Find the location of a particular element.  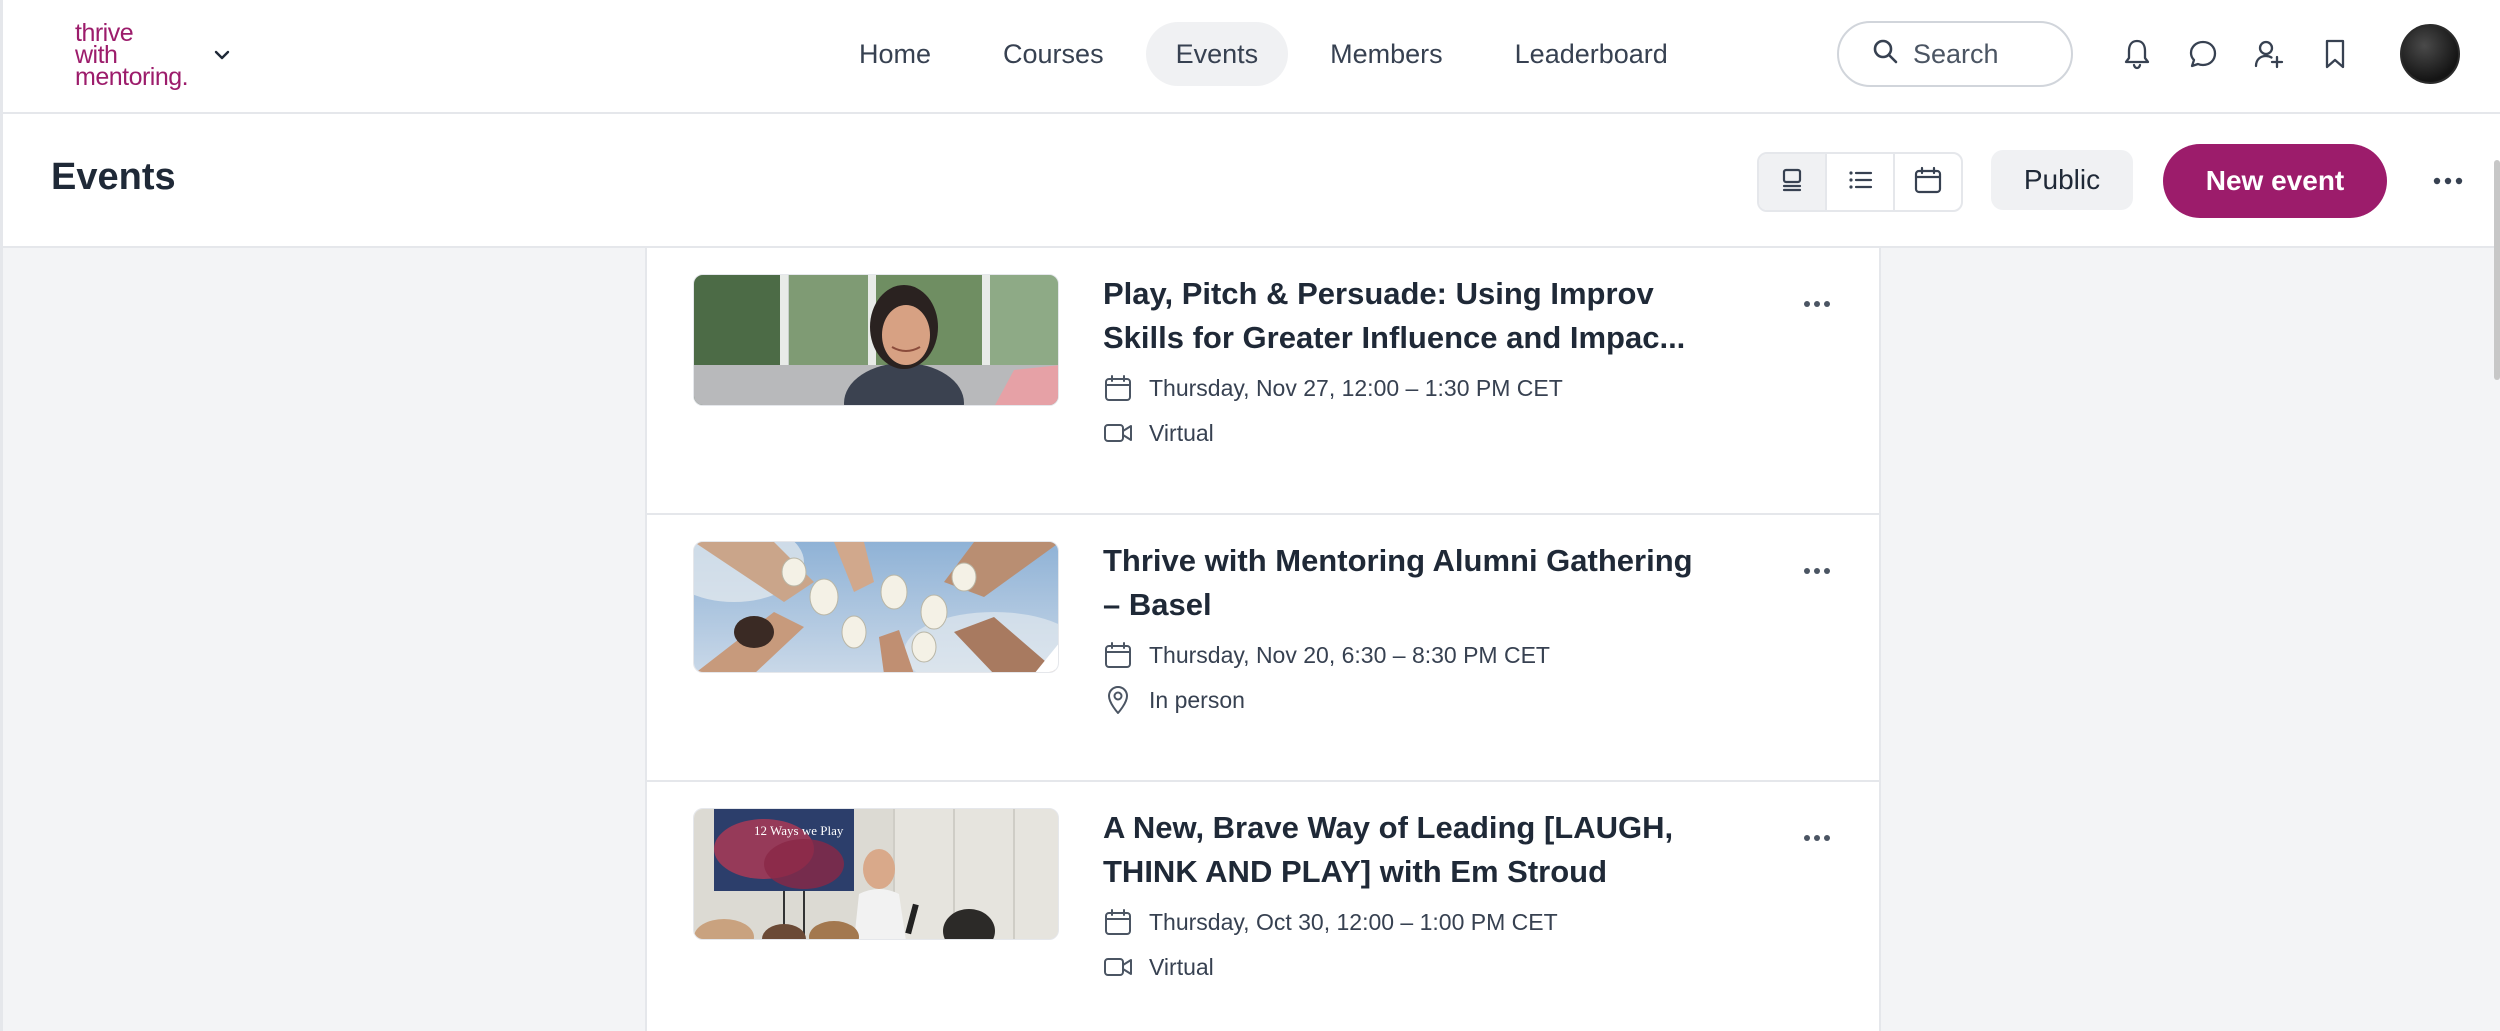

calendar-view-icon is located at coordinates (1928, 182).